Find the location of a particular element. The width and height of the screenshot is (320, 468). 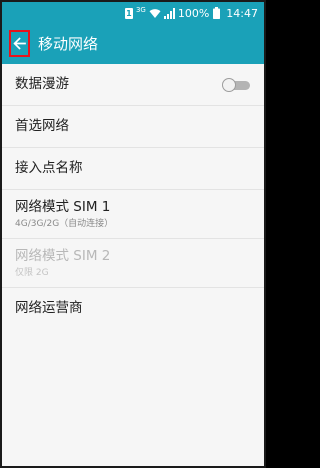

setting-network-mode-sim1: 网络模式 SIM 1 4G/3G/2G（自动连接） is located at coordinates (133, 214).